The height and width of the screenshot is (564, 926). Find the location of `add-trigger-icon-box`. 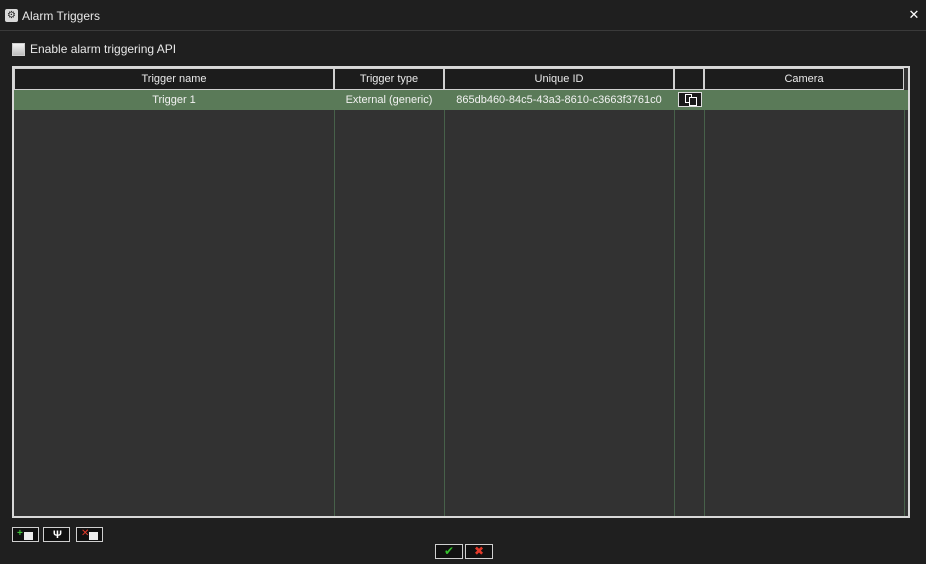

add-trigger-icon-box is located at coordinates (28, 536).